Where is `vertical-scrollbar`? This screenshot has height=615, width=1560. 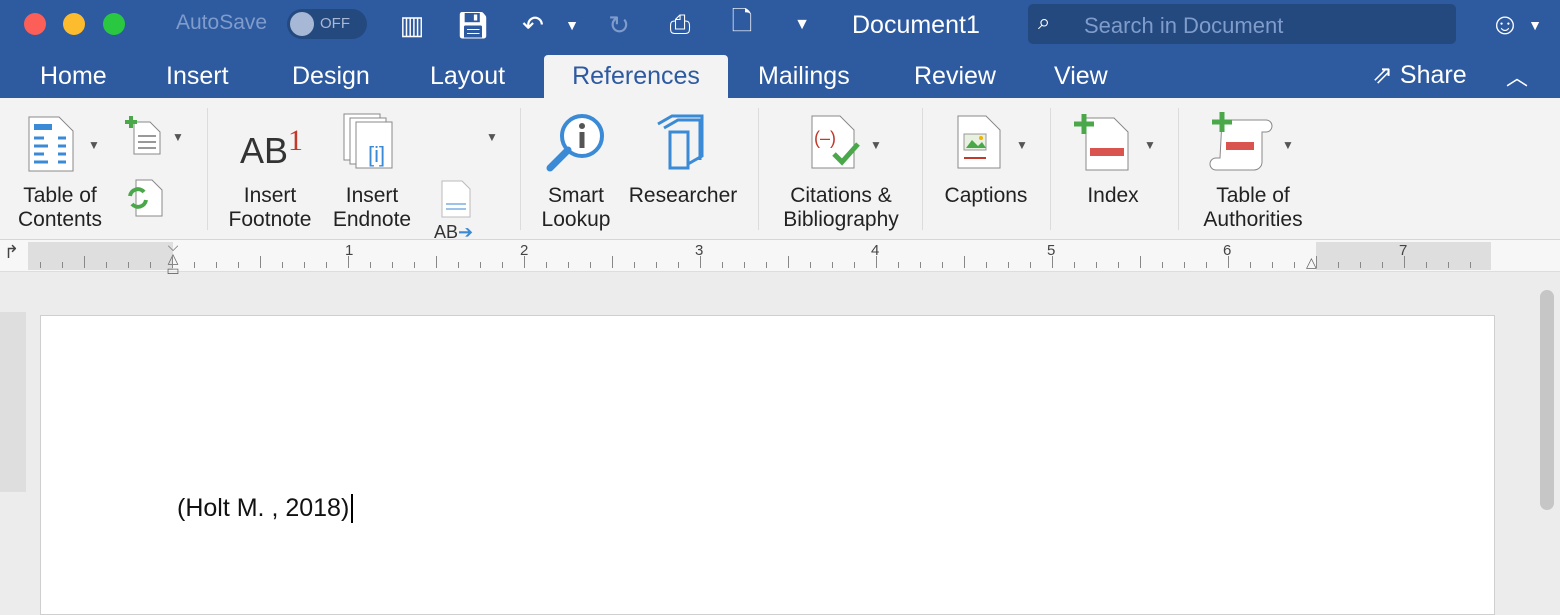
vertical-scrollbar is located at coordinates (1547, 400).